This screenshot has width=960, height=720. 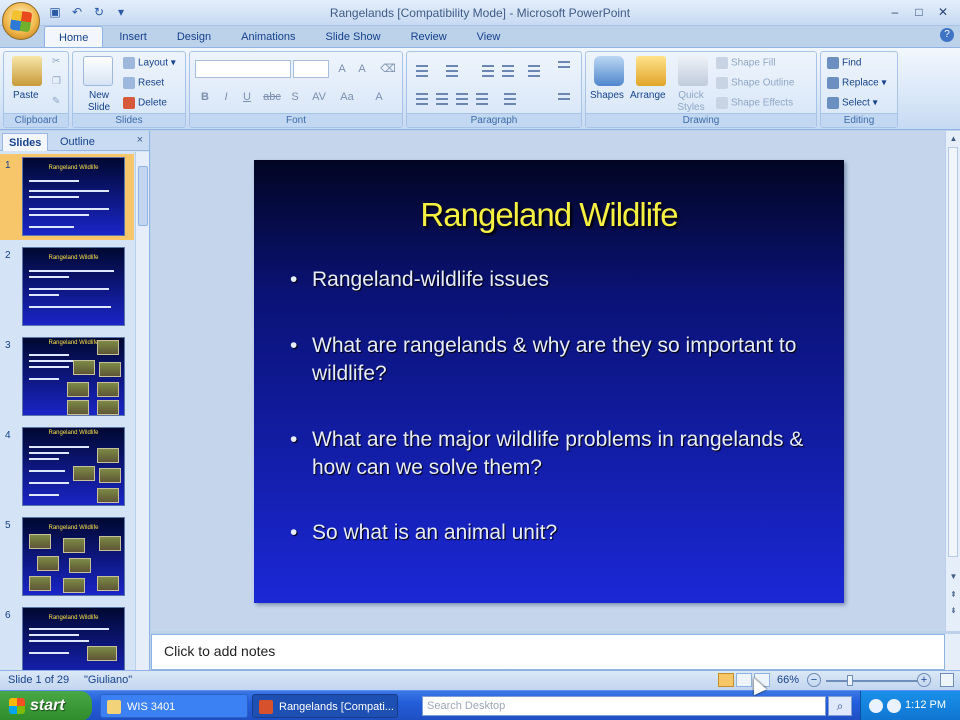 I want to click on decrease-indent-icon, so click(x=488, y=70).